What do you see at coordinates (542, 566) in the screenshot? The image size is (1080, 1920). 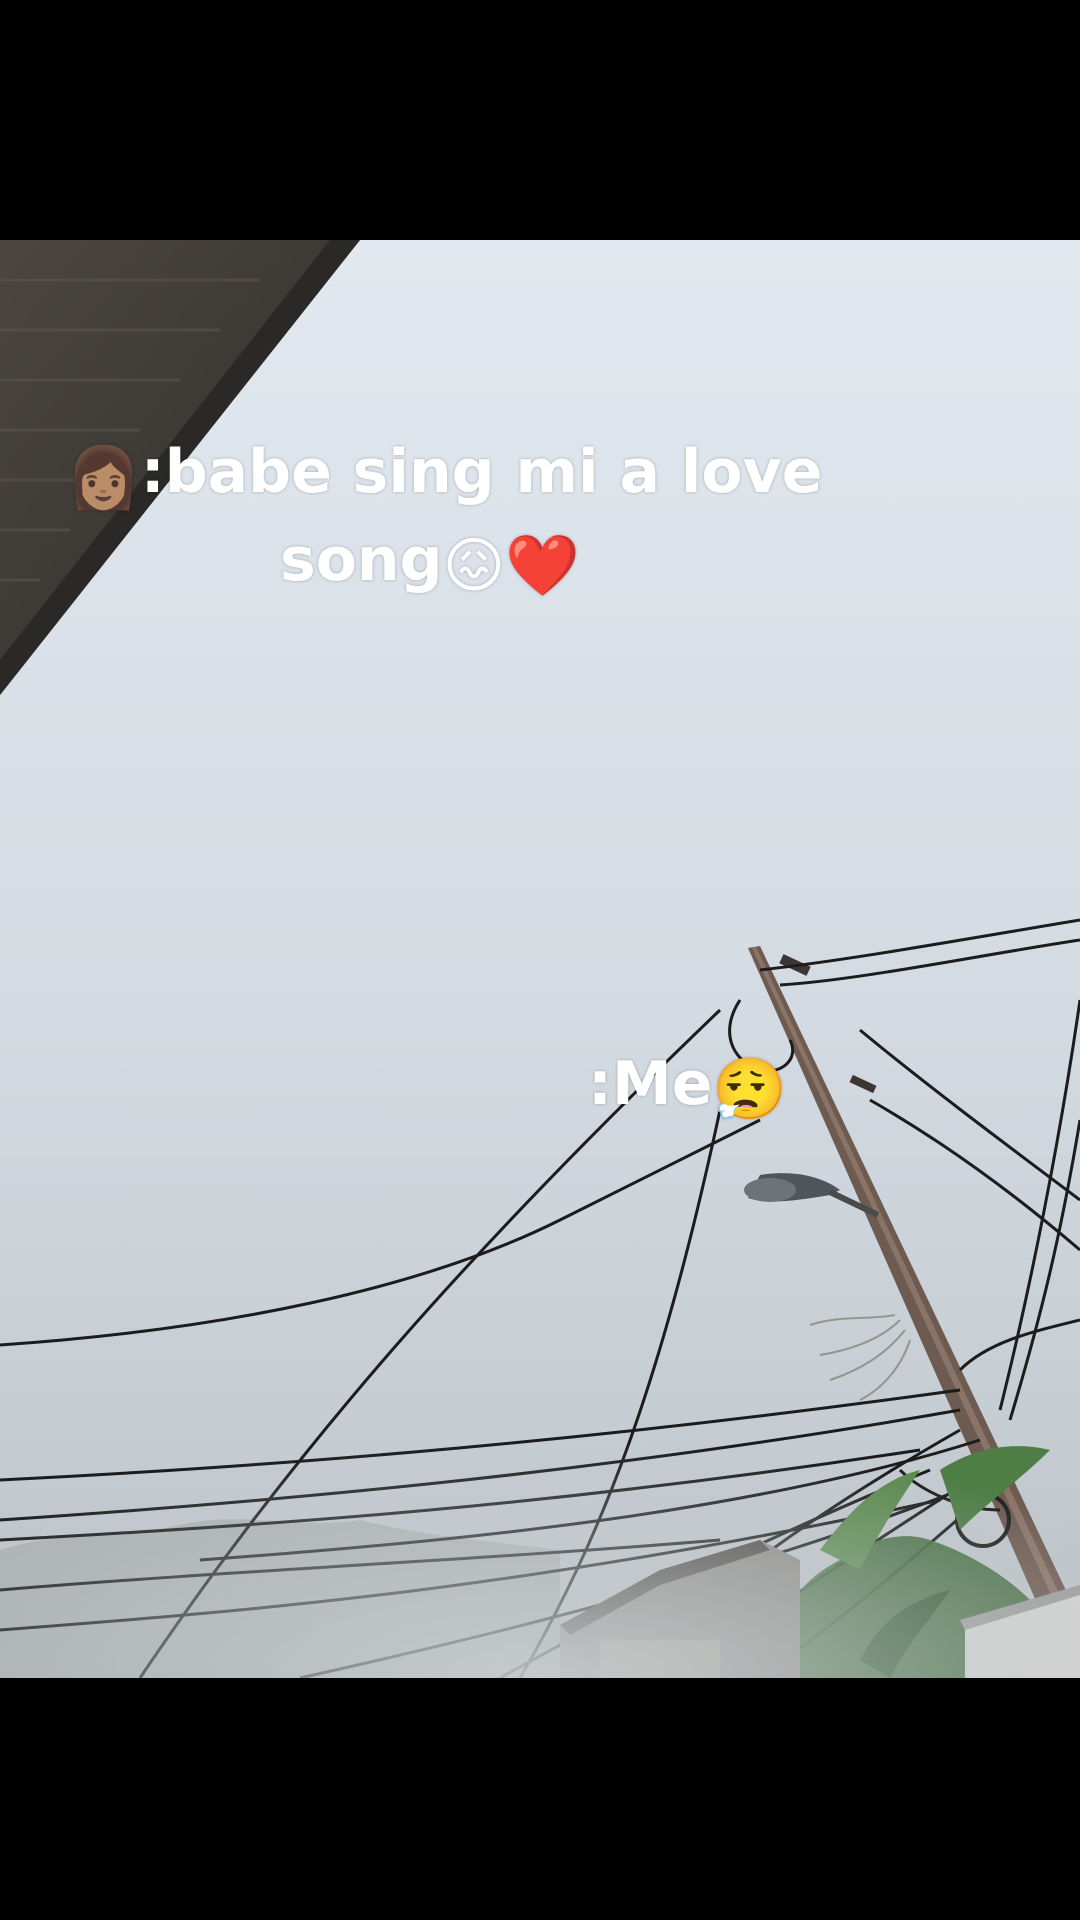 I see `red-heart-emoji-icon: ❤️` at bounding box center [542, 566].